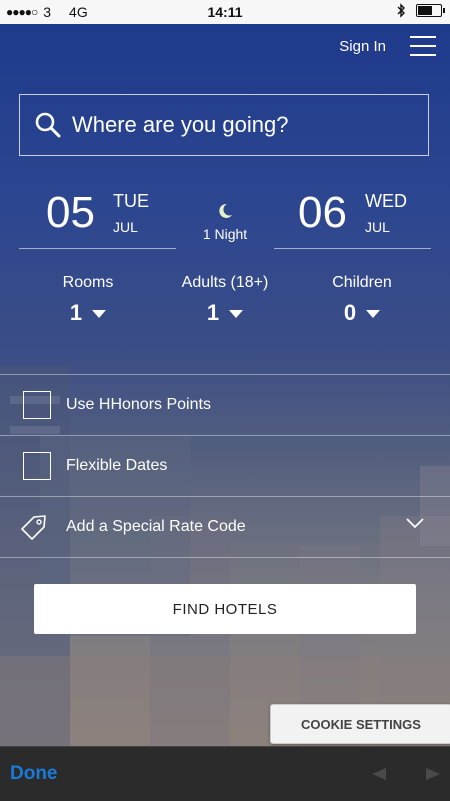 The width and height of the screenshot is (450, 801). What do you see at coordinates (117, 465) in the screenshot?
I see `flexible-dates-label: Flexible Dates` at bounding box center [117, 465].